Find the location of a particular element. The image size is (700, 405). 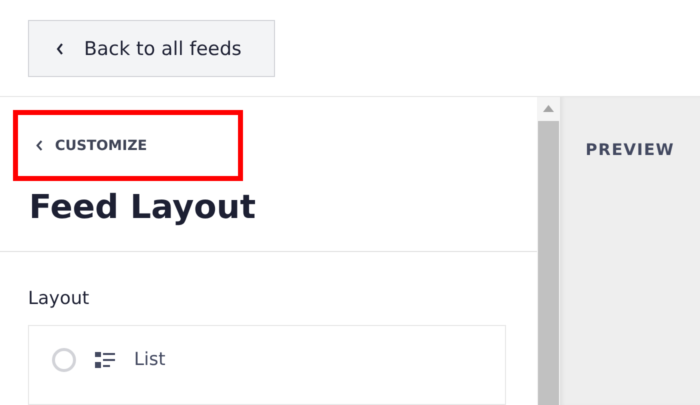

back-button: Back to all feeds is located at coordinates (151, 48).